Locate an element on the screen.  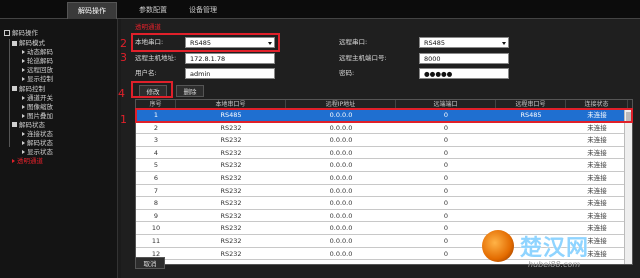
sidebar-item-label: 显示状态 is located at coordinates (40, 152).